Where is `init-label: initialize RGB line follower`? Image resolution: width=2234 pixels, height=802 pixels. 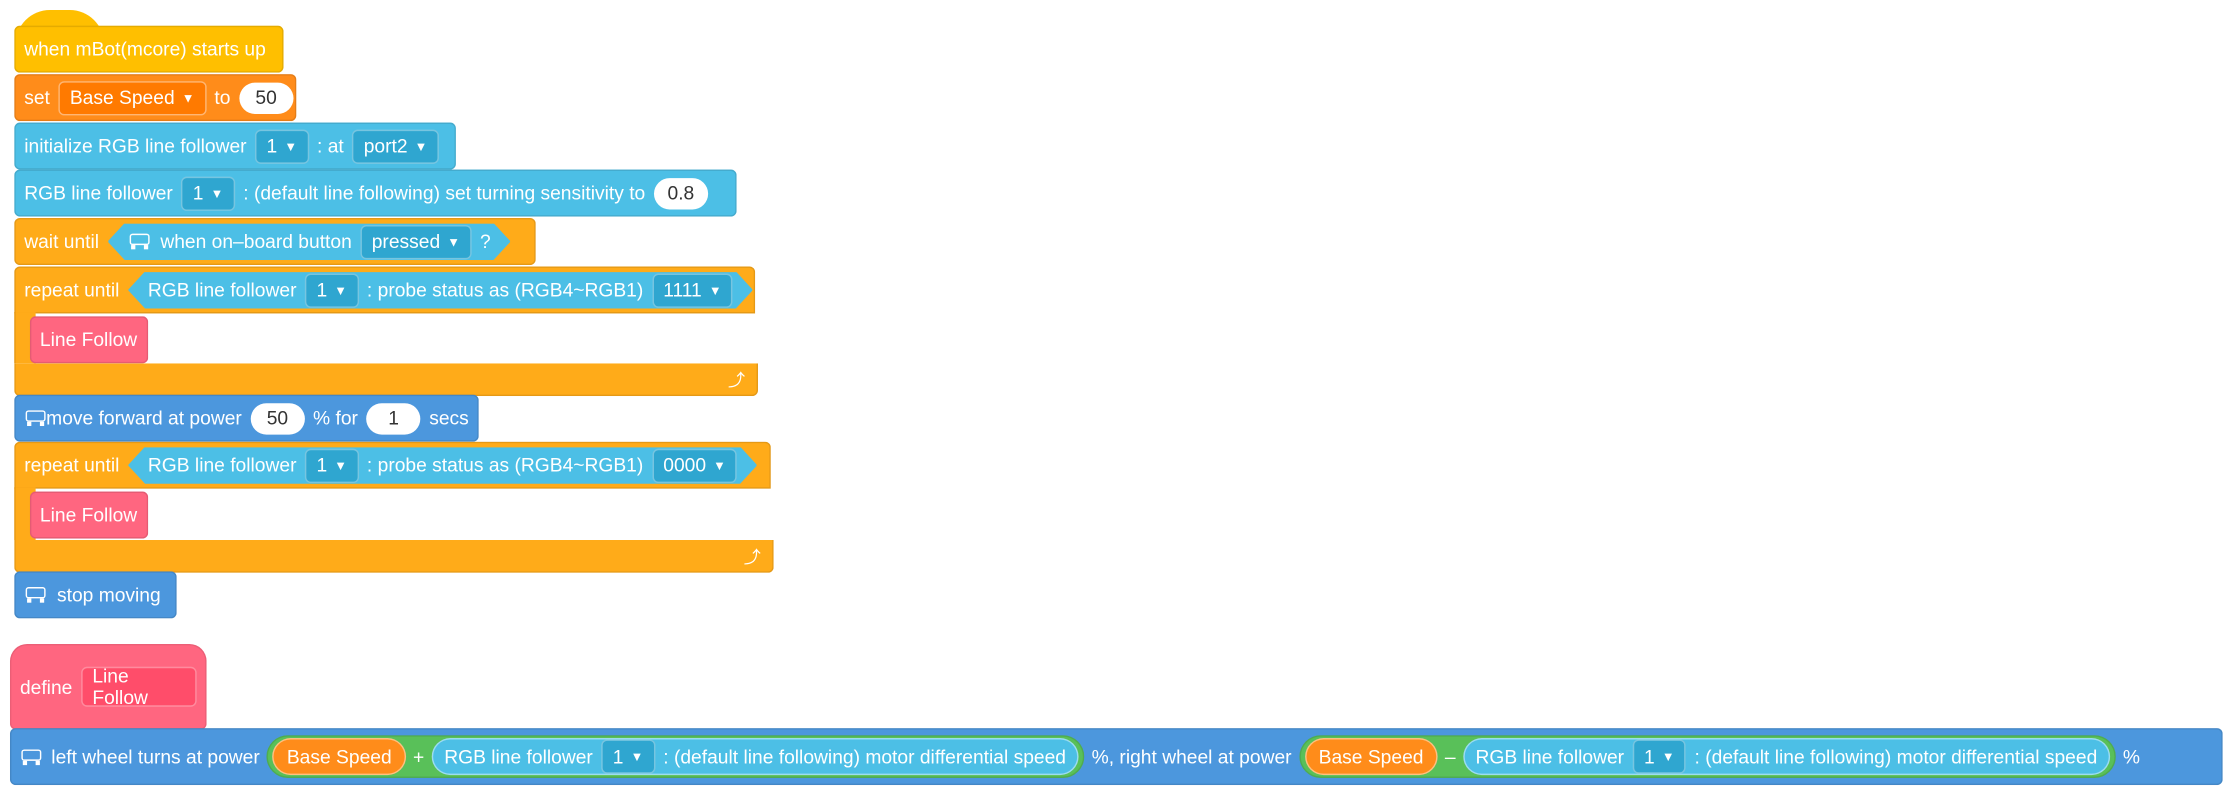
init-label: initialize RGB line follower is located at coordinates (135, 146).